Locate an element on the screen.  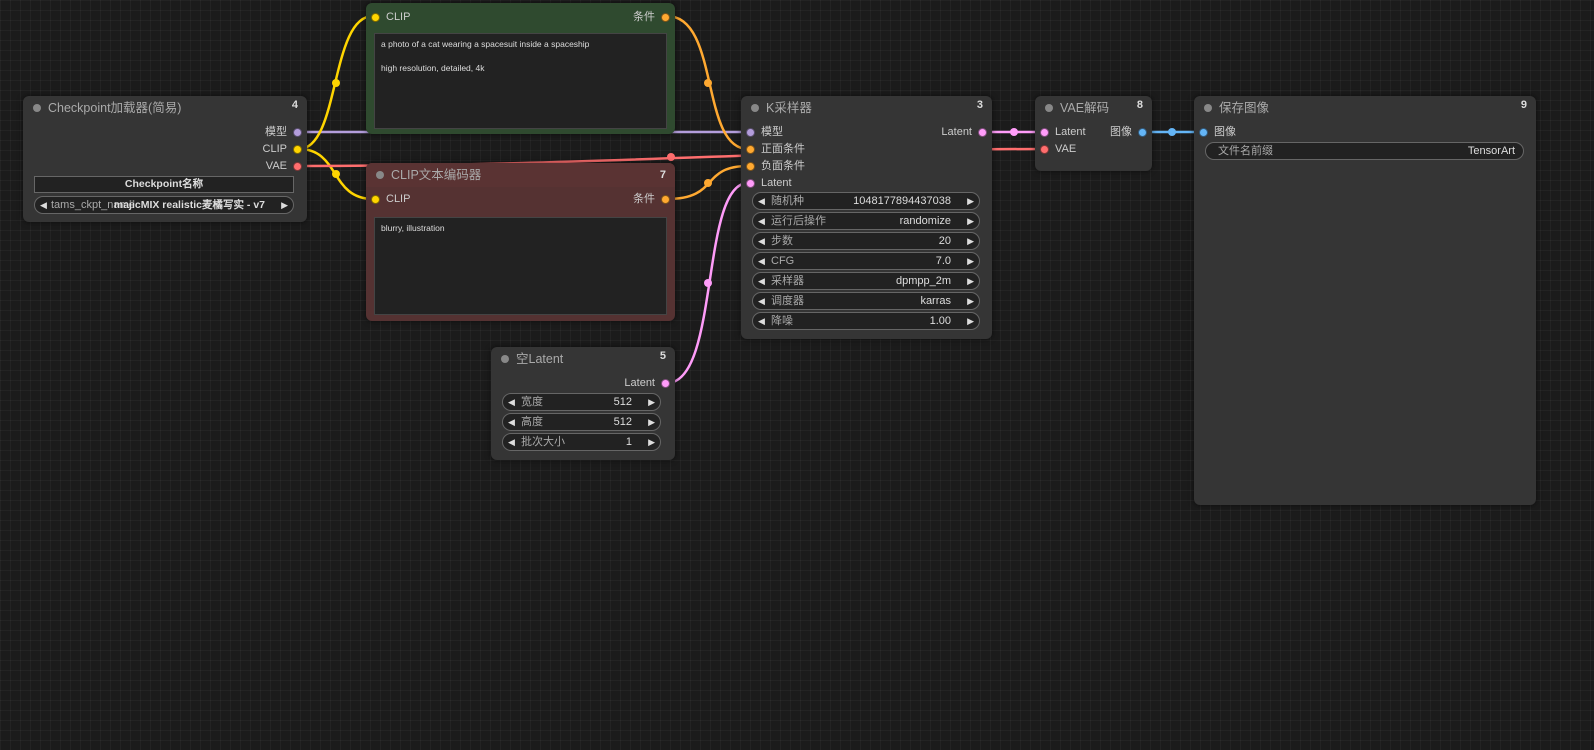
link-positive-conditioning is located at coordinates (707, 82).